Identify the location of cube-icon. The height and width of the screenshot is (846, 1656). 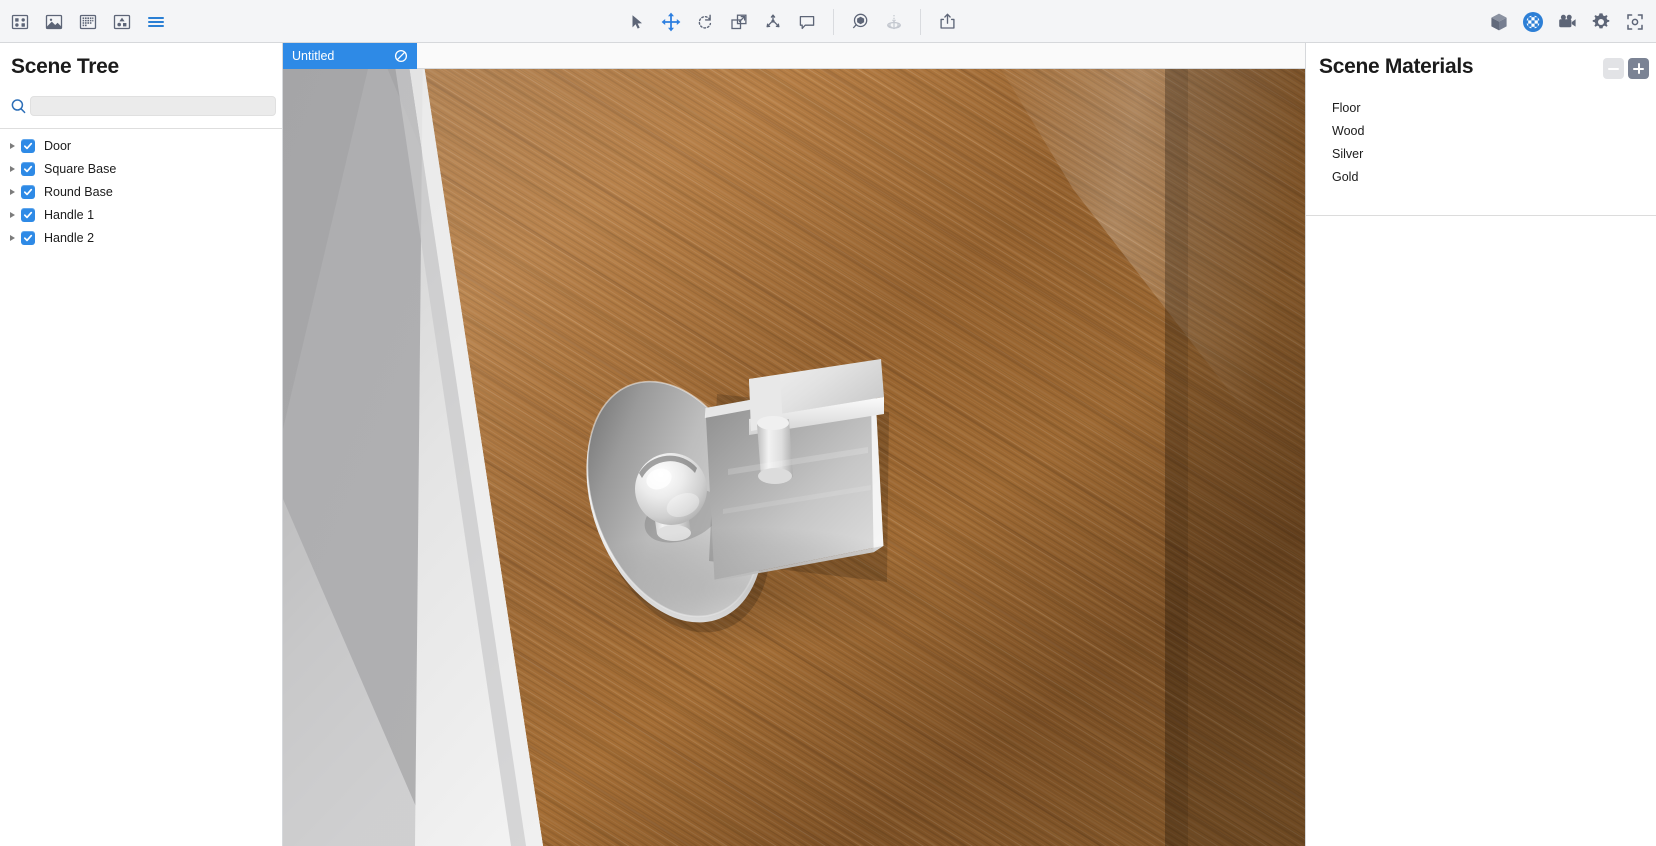
(1499, 22).